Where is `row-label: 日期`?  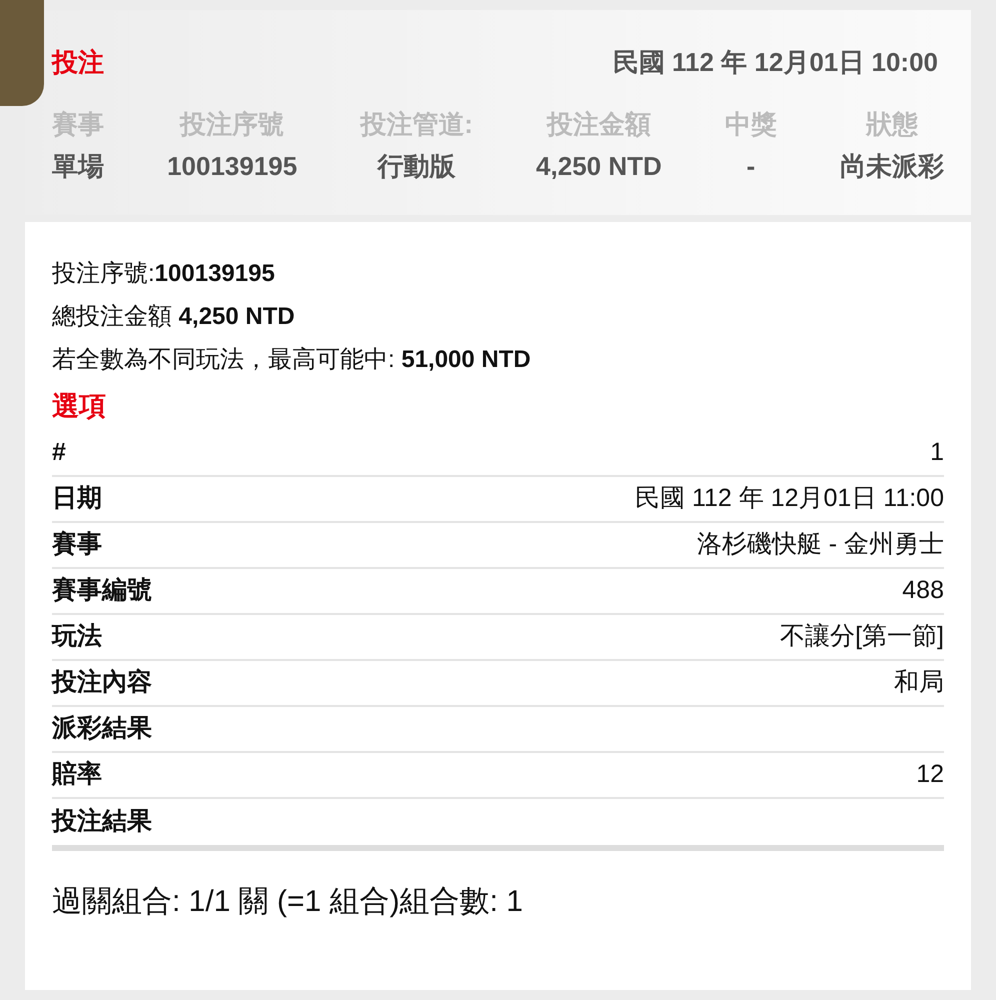
row-label: 日期 is located at coordinates (77, 498).